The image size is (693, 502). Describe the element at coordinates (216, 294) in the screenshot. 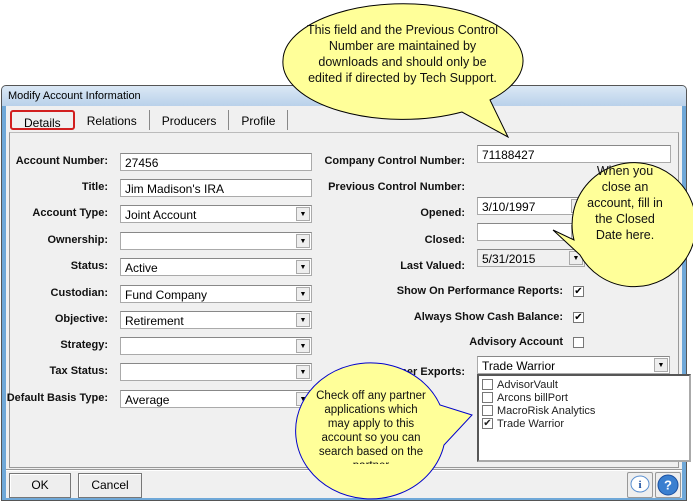

I see `select-field: Fund Company ▼` at that location.